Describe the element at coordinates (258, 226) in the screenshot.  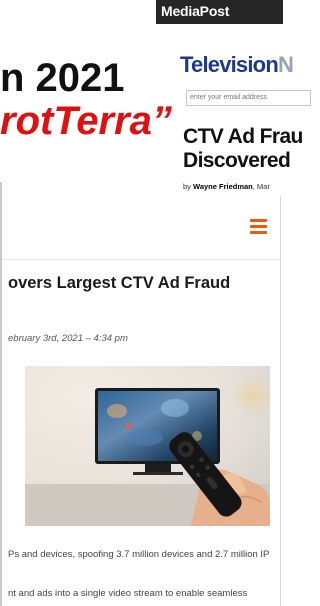
I see `hamburger-menu-icon` at that location.